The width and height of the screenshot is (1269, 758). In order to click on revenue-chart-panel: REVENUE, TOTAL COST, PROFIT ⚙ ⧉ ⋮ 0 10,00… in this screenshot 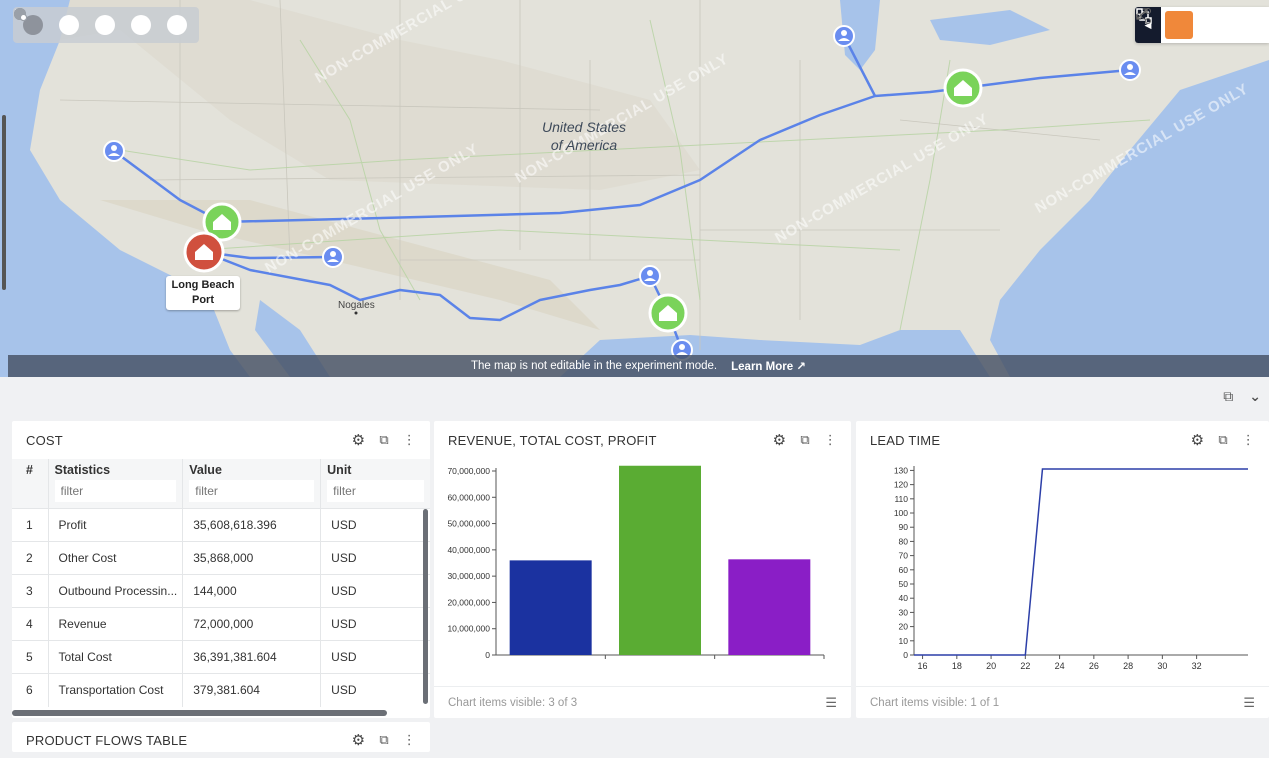, I will do `click(642, 569)`.